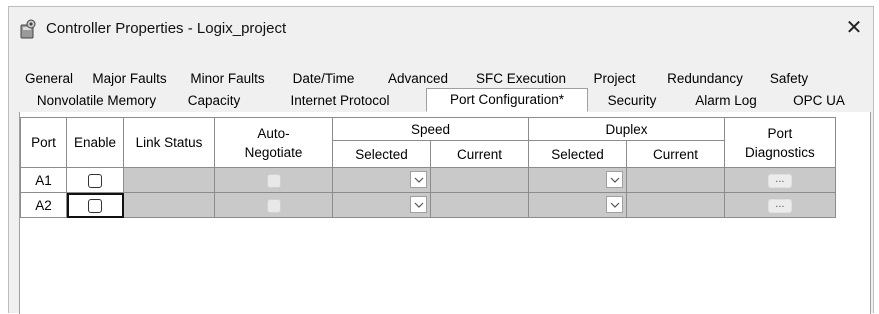 The image size is (879, 314). What do you see at coordinates (726, 101) in the screenshot?
I see `tab-alarm-log: Alarm Log` at bounding box center [726, 101].